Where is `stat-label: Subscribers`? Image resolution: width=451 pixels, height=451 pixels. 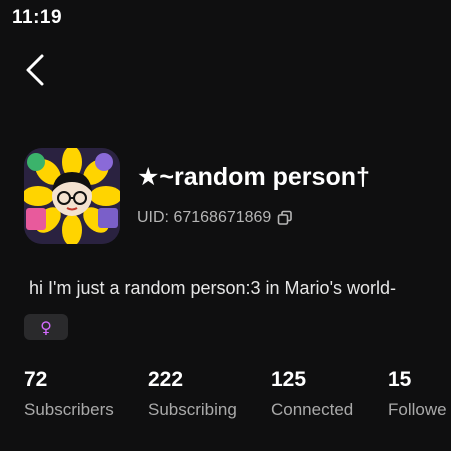 stat-label: Subscribers is located at coordinates (69, 409).